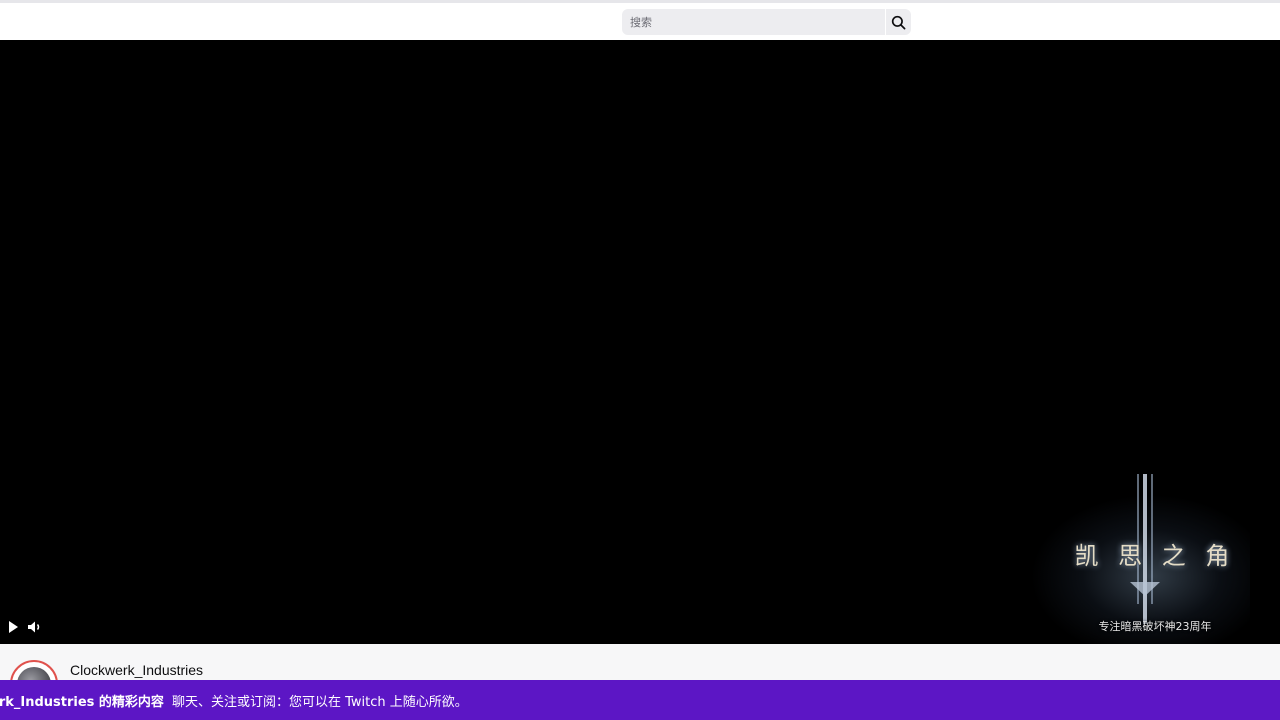 The width and height of the screenshot is (1280, 720). I want to click on banner-headline: erk_Industries 的精彩内容, so click(82, 702).